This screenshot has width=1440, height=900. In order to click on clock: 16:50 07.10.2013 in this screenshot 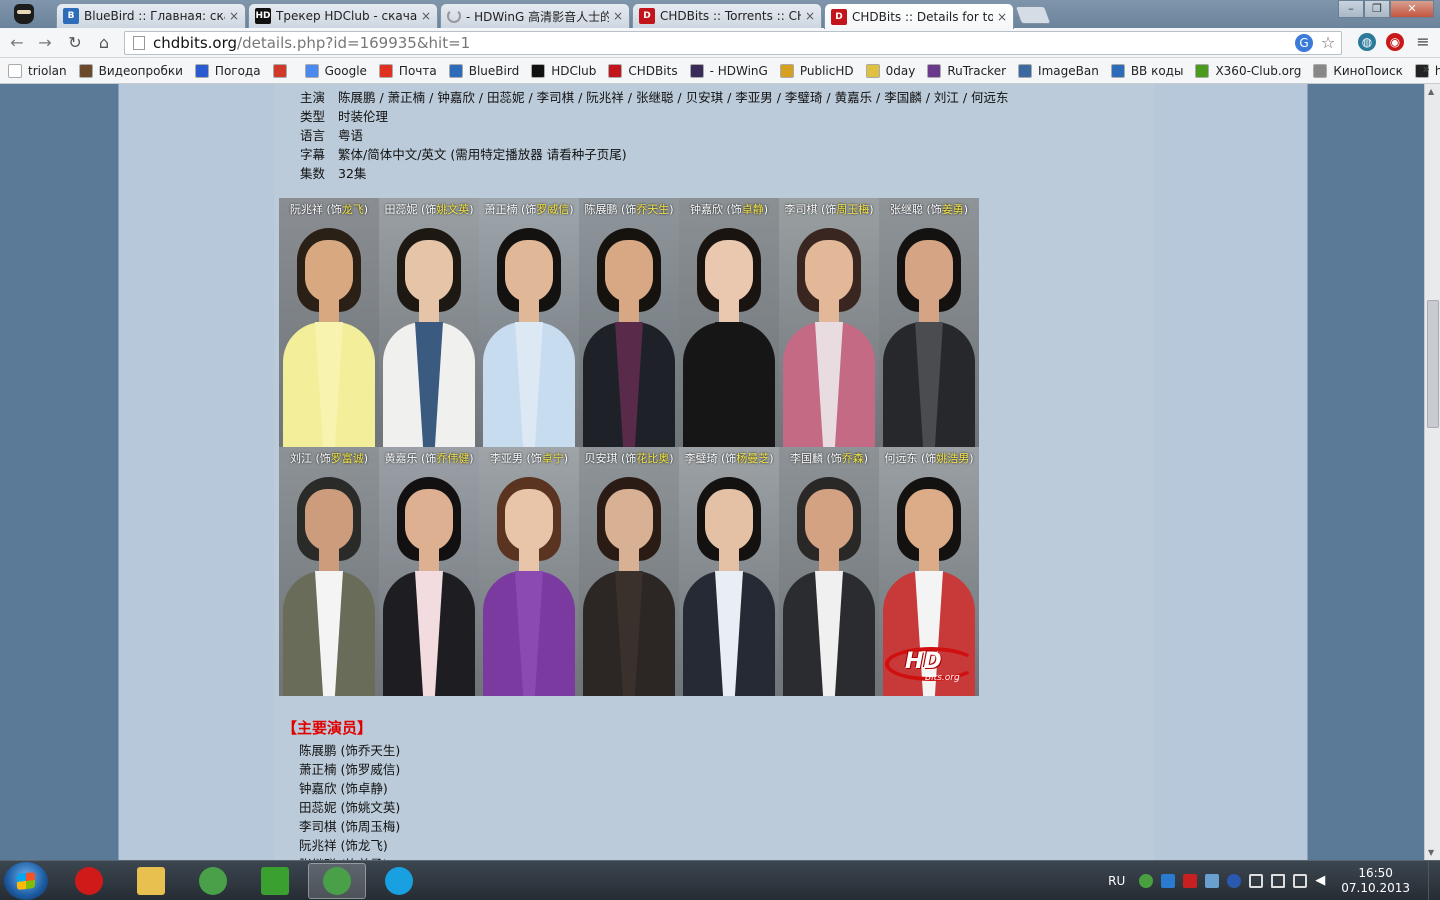, I will do `click(1375, 881)`.